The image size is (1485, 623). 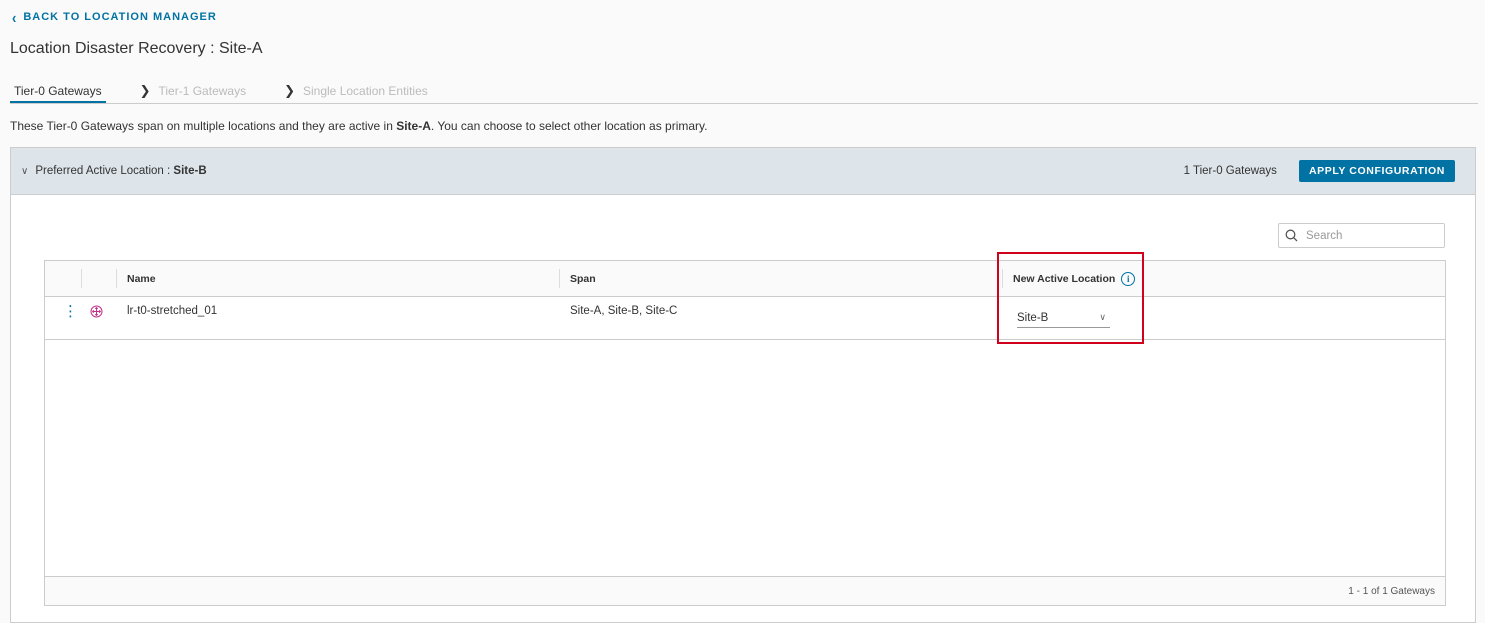 I want to click on kebab-menu-icon: ⋮, so click(x=70, y=311).